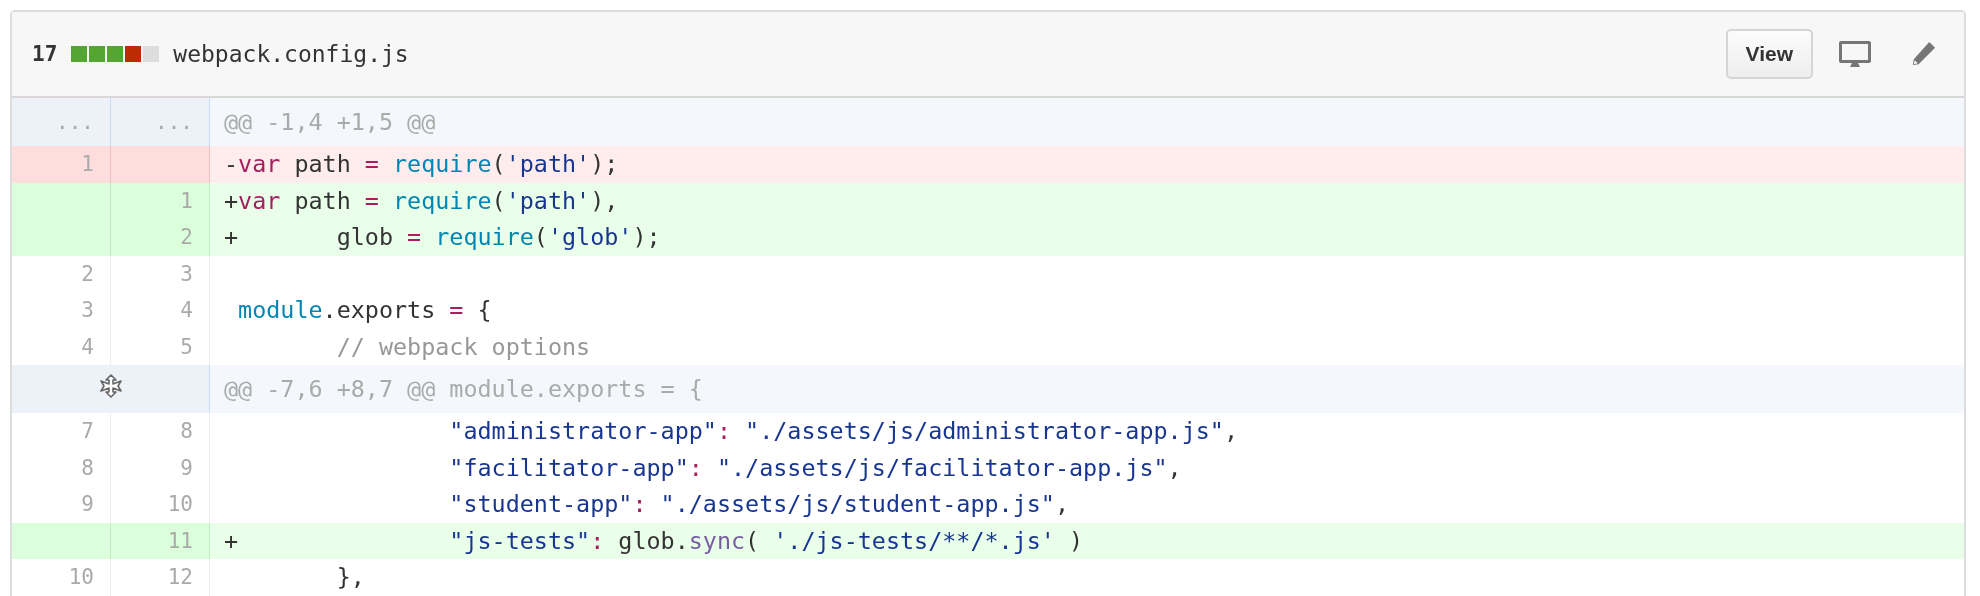 This screenshot has width=1980, height=596. Describe the element at coordinates (330, 122) in the screenshot. I see `hunk-header: @@ -1,4 +1,5 @@` at that location.